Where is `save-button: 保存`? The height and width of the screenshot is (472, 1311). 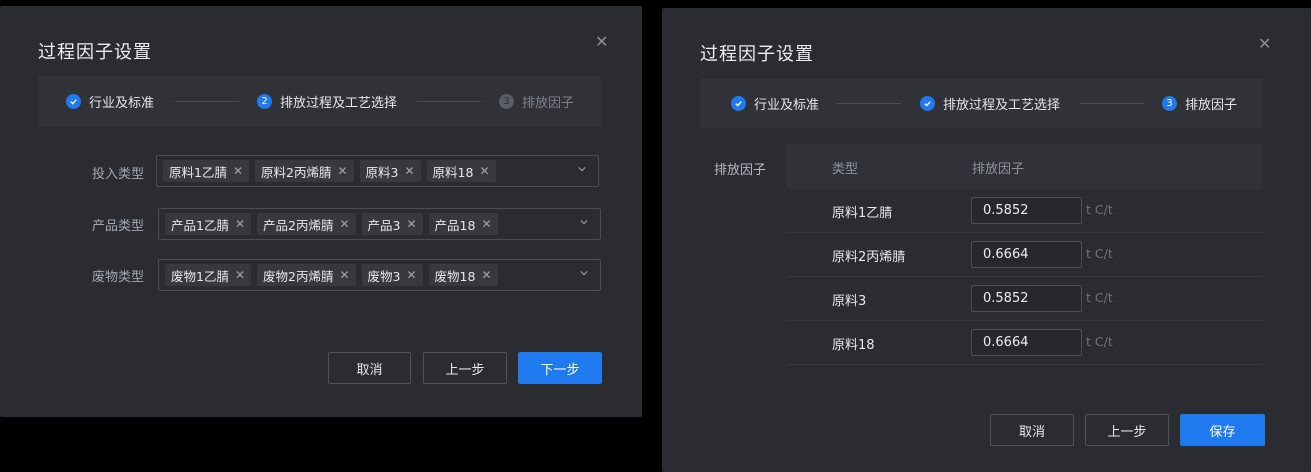
save-button: 保存 is located at coordinates (1222, 430).